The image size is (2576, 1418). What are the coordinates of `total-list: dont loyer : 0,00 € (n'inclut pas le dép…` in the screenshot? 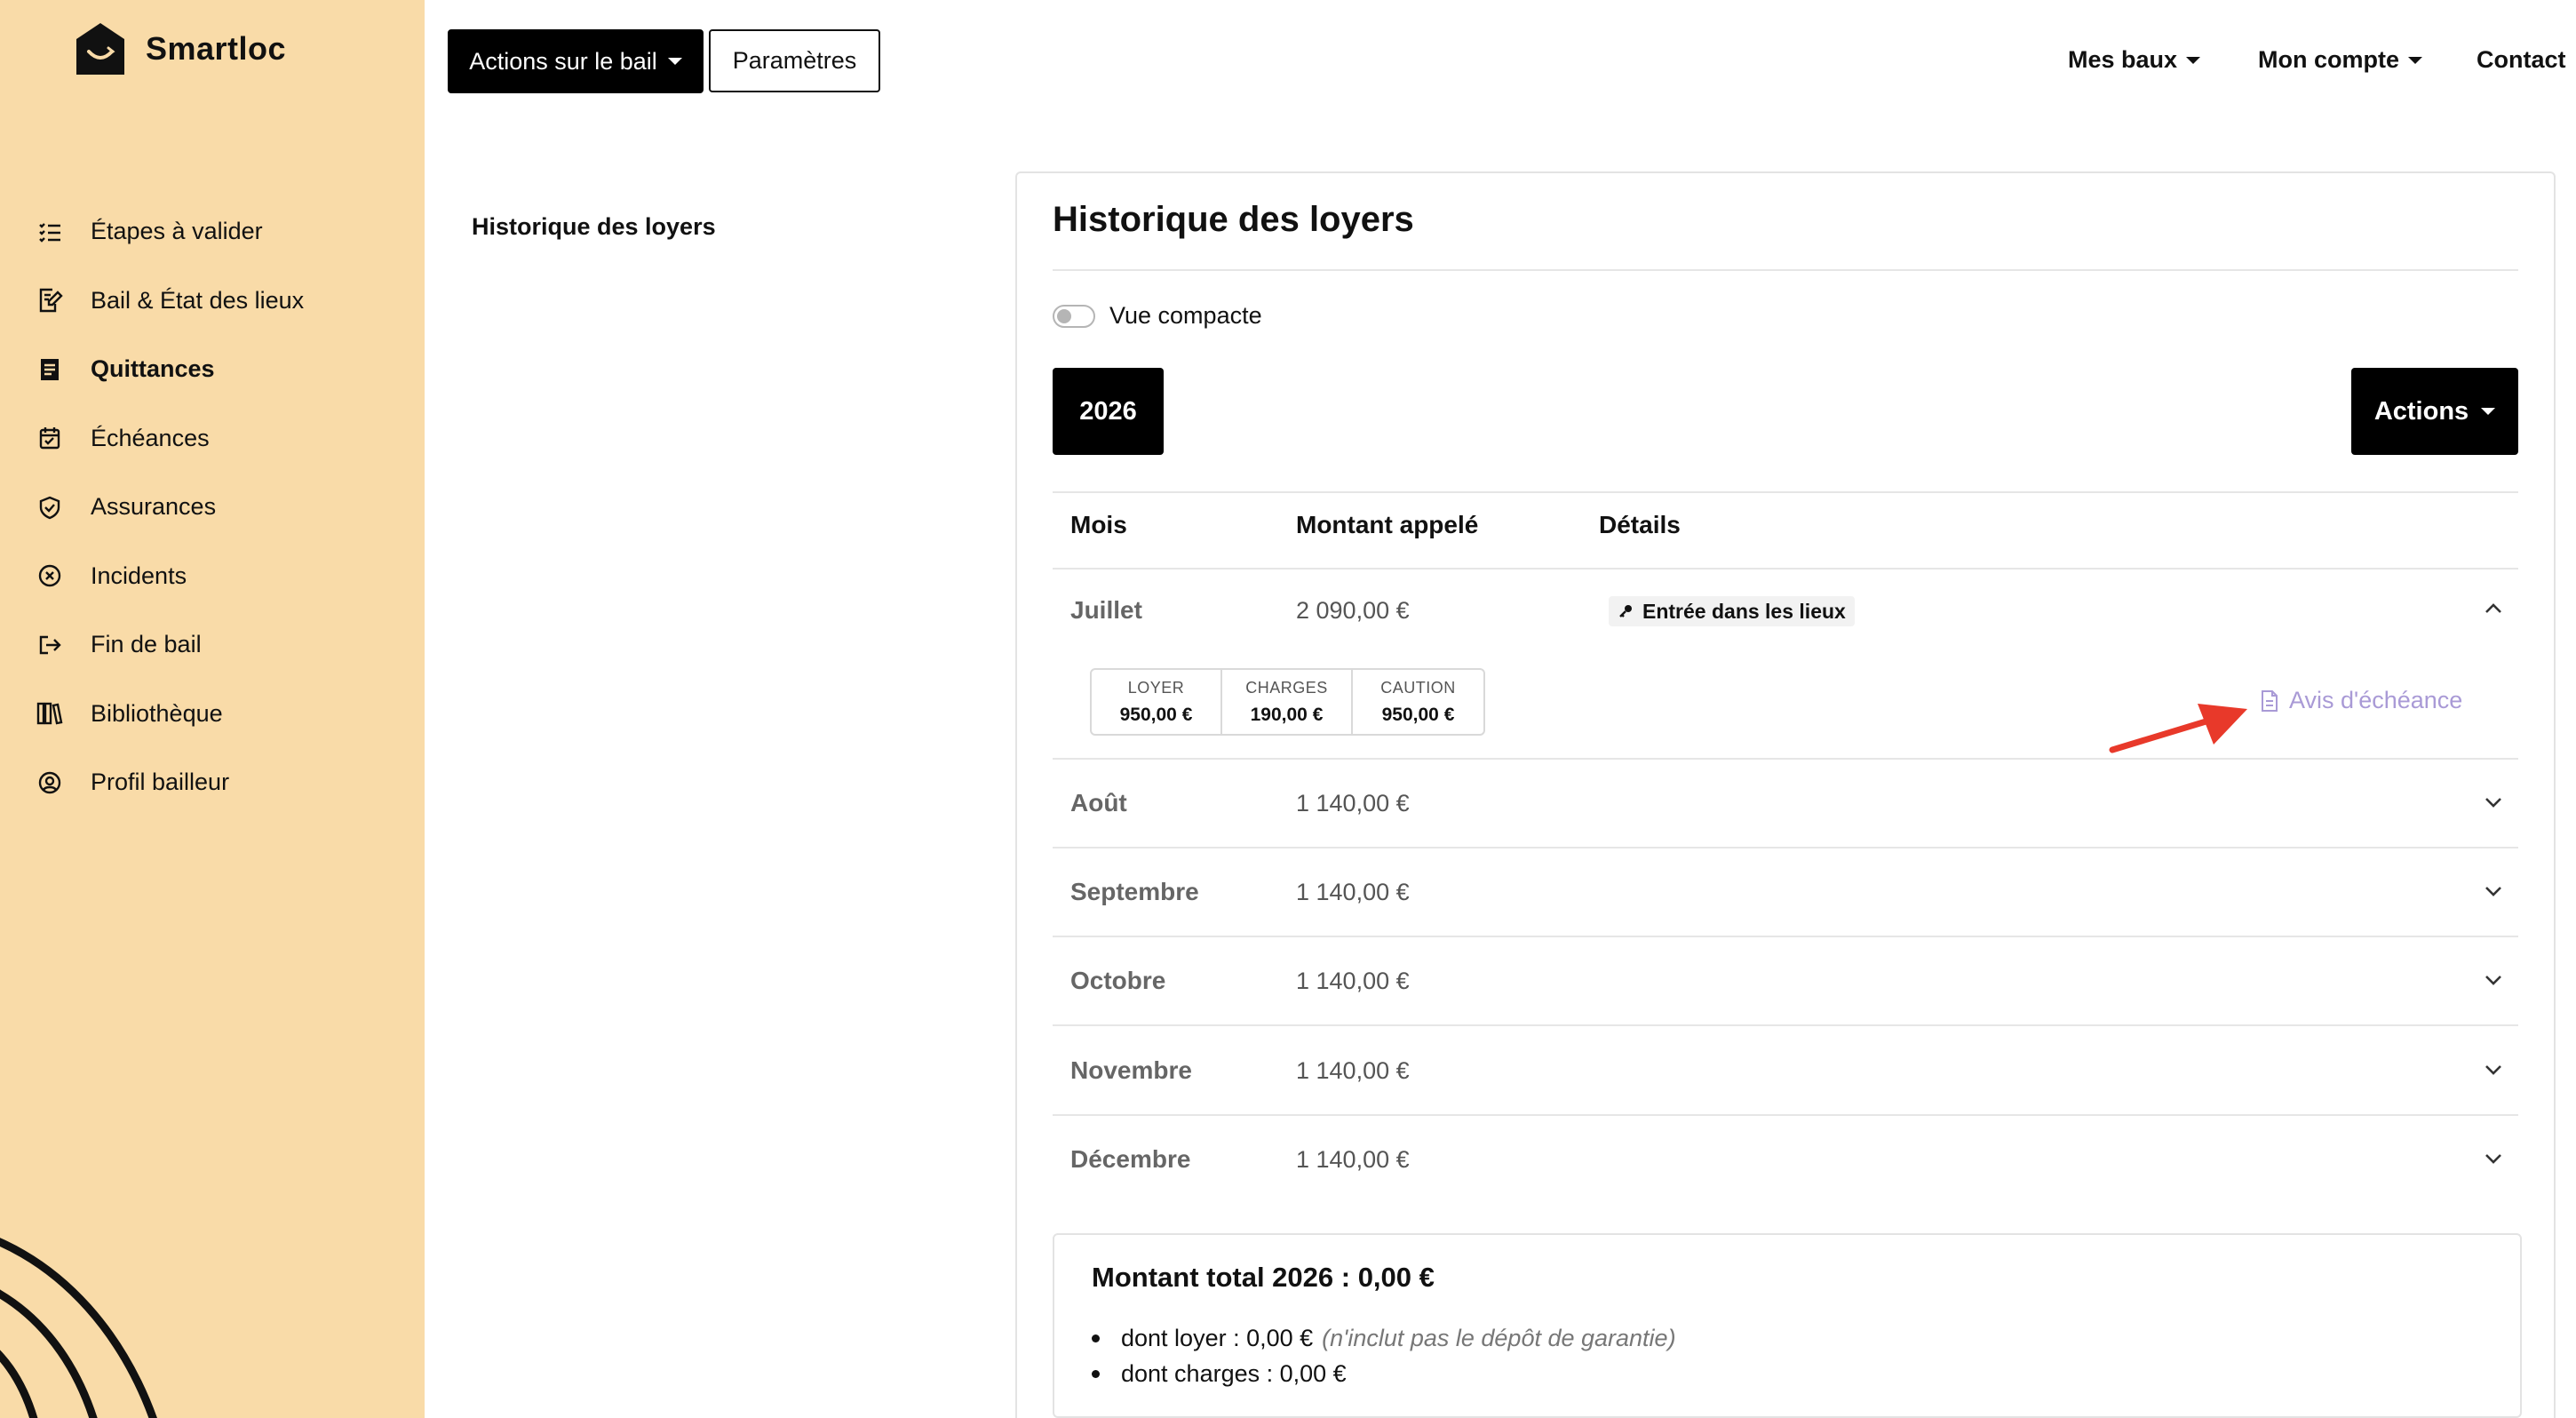 It's located at (1384, 1355).